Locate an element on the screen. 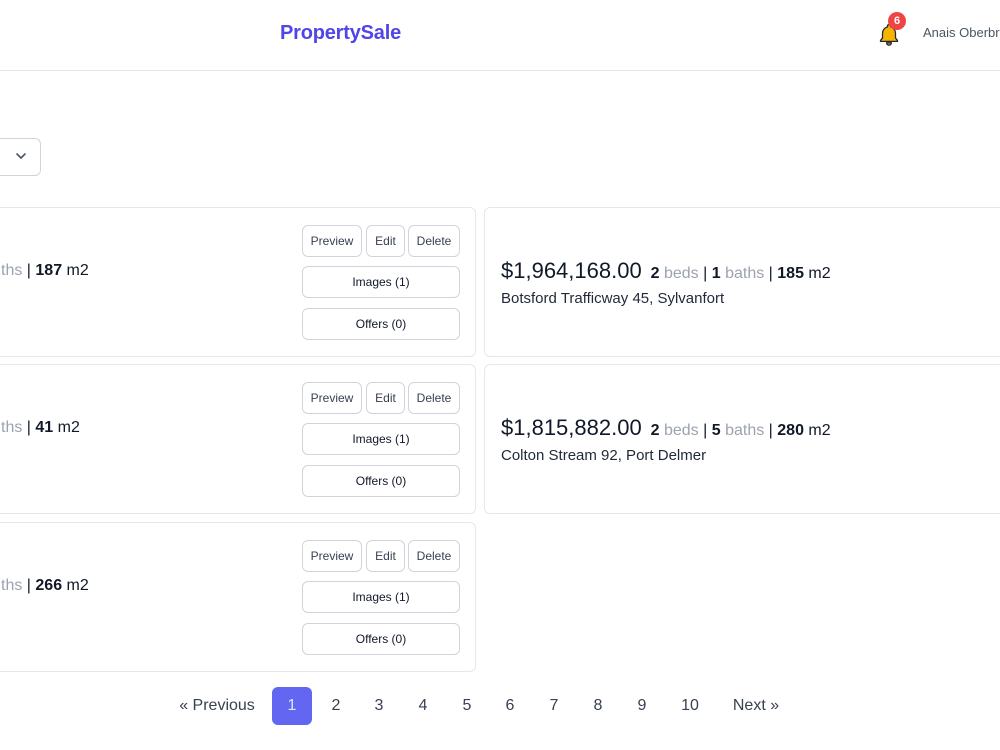 The width and height of the screenshot is (1000, 750). chevron-down-icon is located at coordinates (21, 156).